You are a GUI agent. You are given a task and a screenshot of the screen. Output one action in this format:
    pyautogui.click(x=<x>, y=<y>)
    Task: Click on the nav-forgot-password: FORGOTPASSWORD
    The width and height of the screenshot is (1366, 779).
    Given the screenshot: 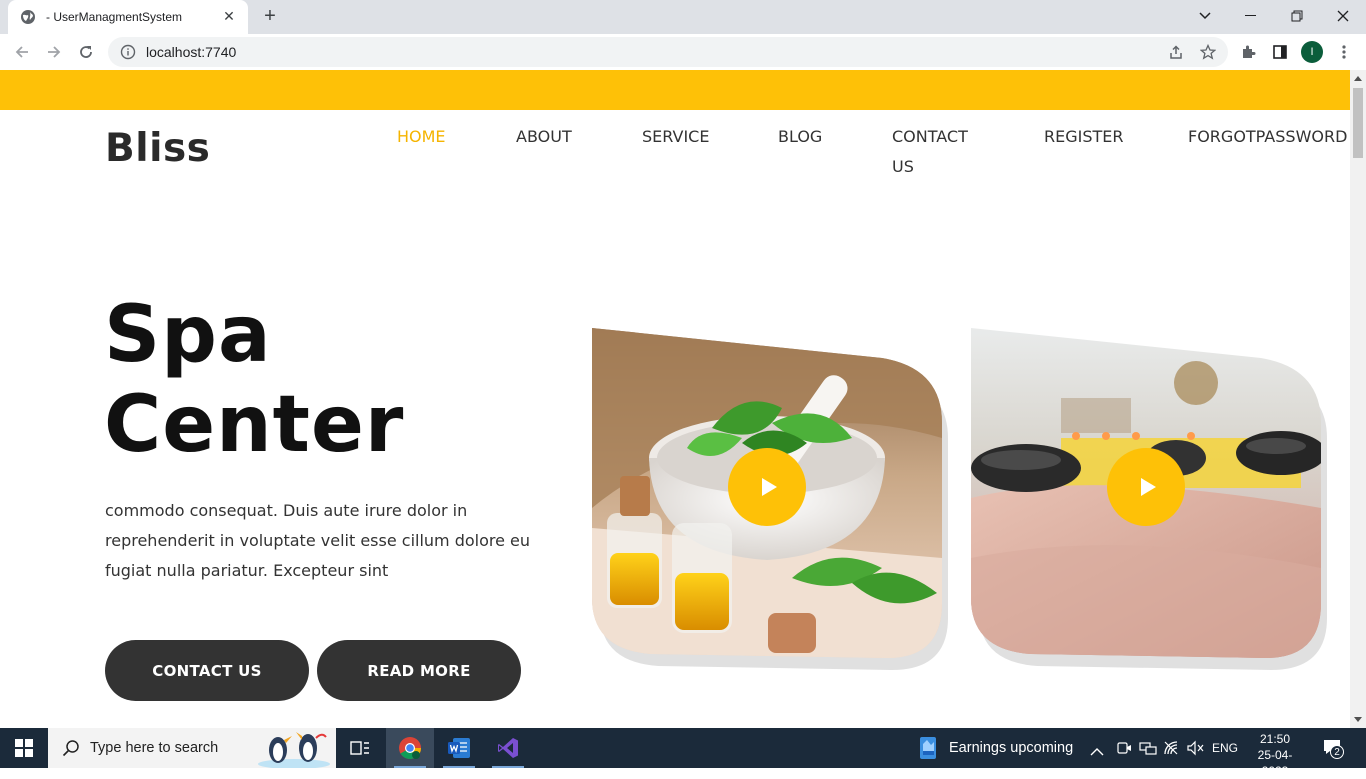 What is the action you would take?
    pyautogui.click(x=1267, y=137)
    